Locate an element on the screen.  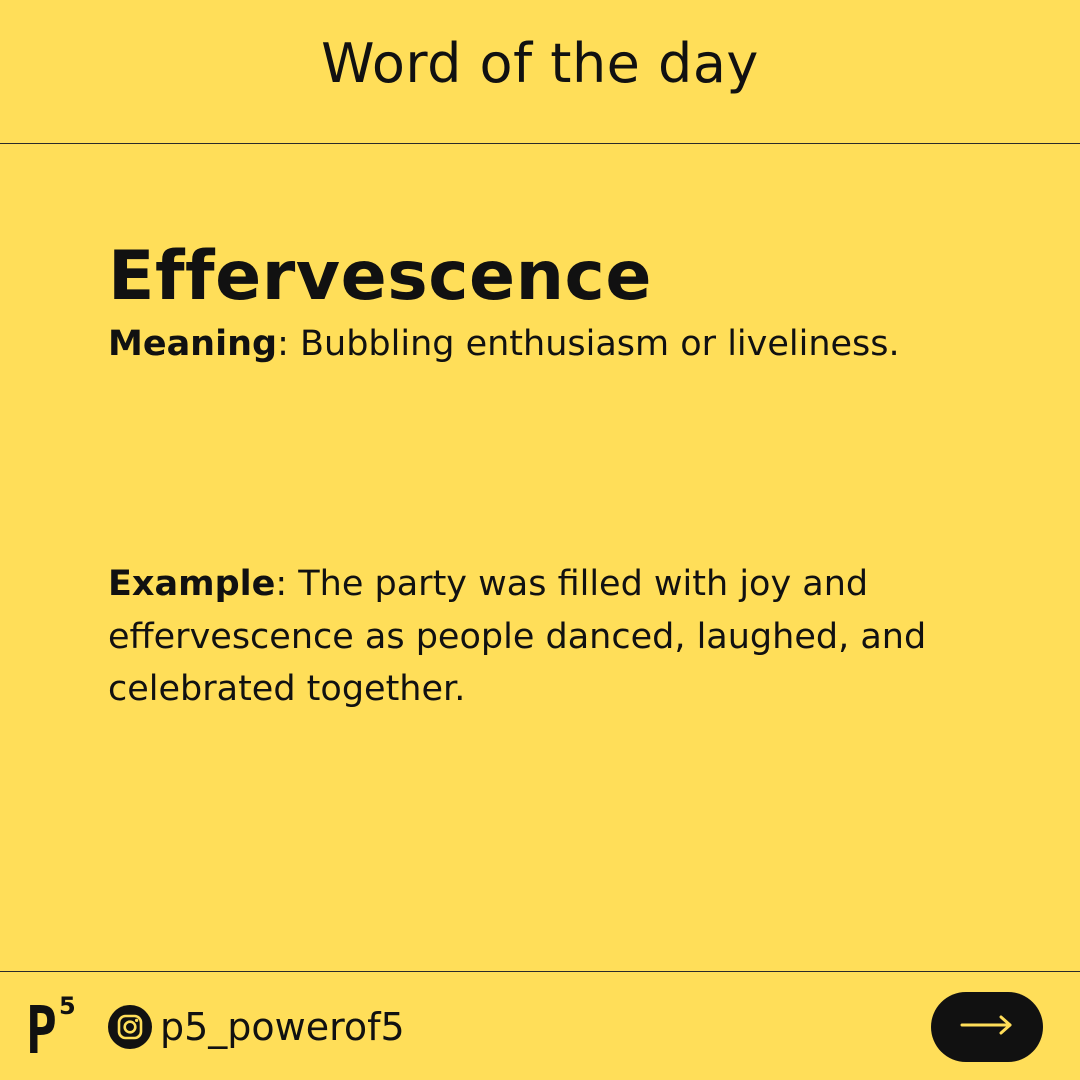
meaning-label: Meaning is located at coordinates (193, 344).